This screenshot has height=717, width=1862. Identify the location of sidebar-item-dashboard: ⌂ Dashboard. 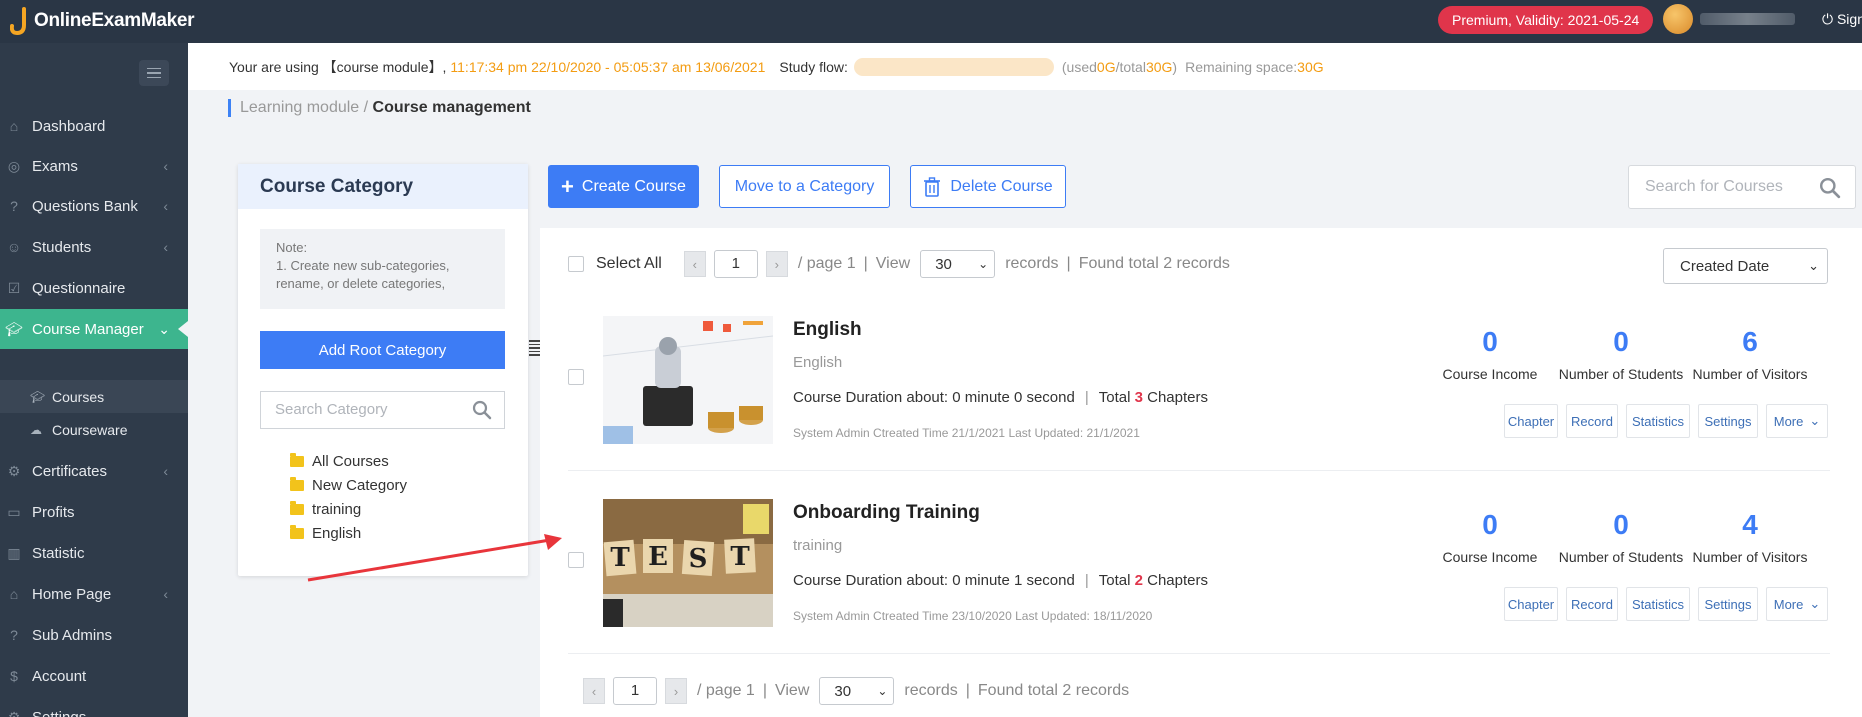
(94, 126).